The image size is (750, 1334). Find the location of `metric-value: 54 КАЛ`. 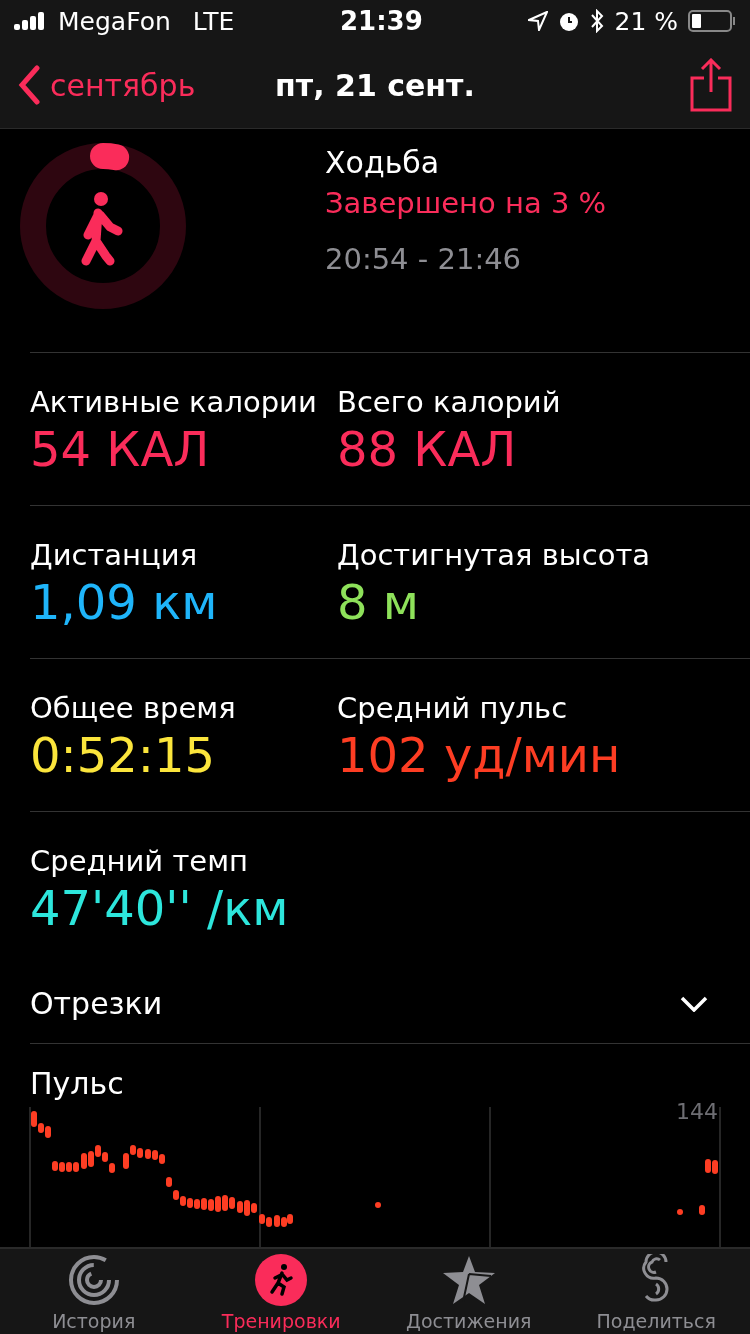

metric-value: 54 КАЛ is located at coordinates (120, 449).